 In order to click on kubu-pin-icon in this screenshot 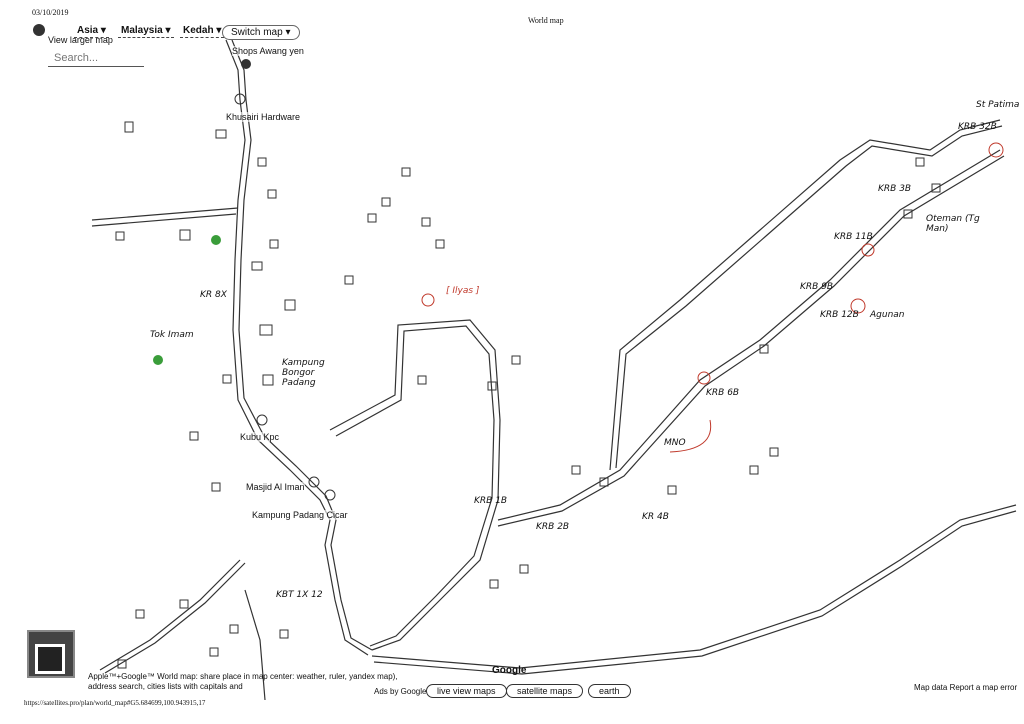, I will do `click(262, 420)`.